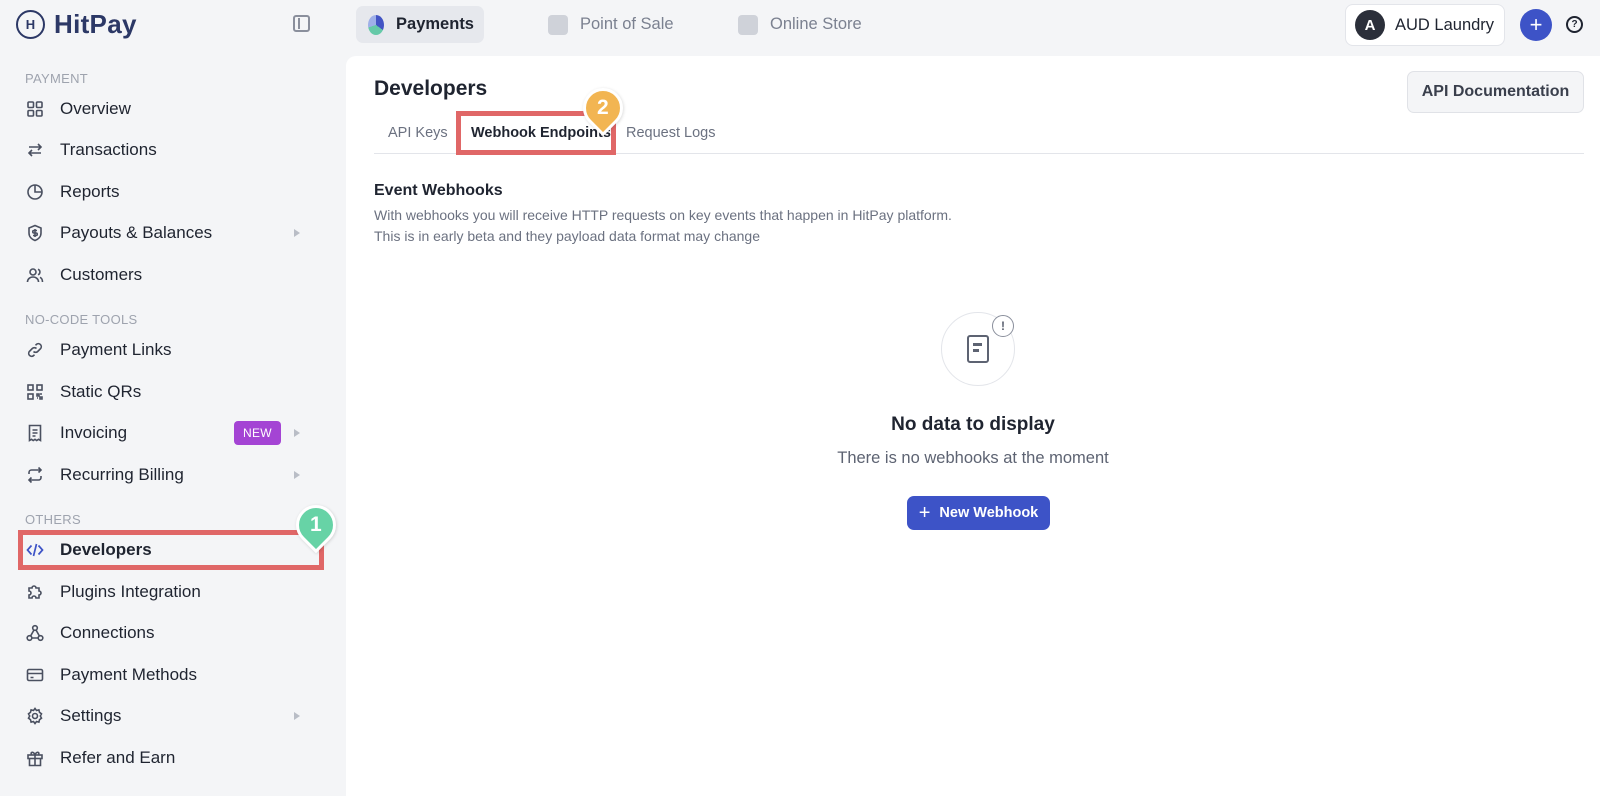  Describe the element at coordinates (1536, 25) in the screenshot. I see `create-button: +` at that location.